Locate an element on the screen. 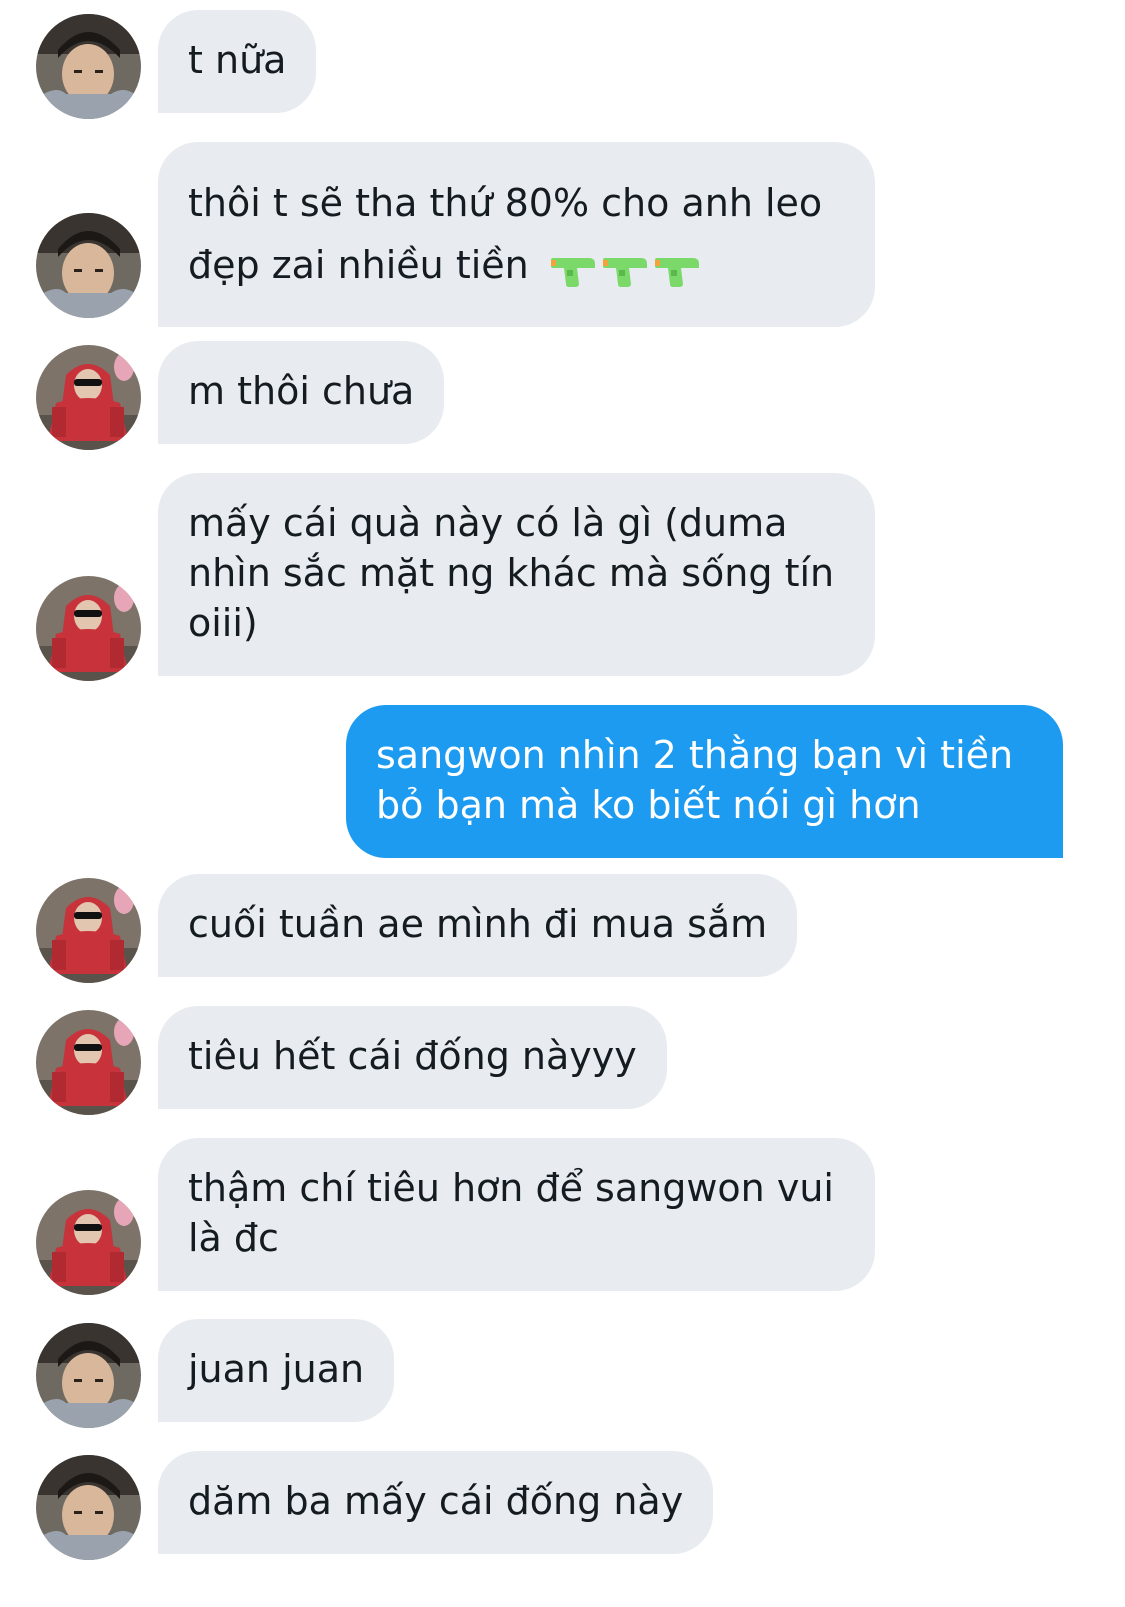 The width and height of the screenshot is (1125, 1607). message-row: tiêu hết cái đống nàyyy is located at coordinates (562, 1061).